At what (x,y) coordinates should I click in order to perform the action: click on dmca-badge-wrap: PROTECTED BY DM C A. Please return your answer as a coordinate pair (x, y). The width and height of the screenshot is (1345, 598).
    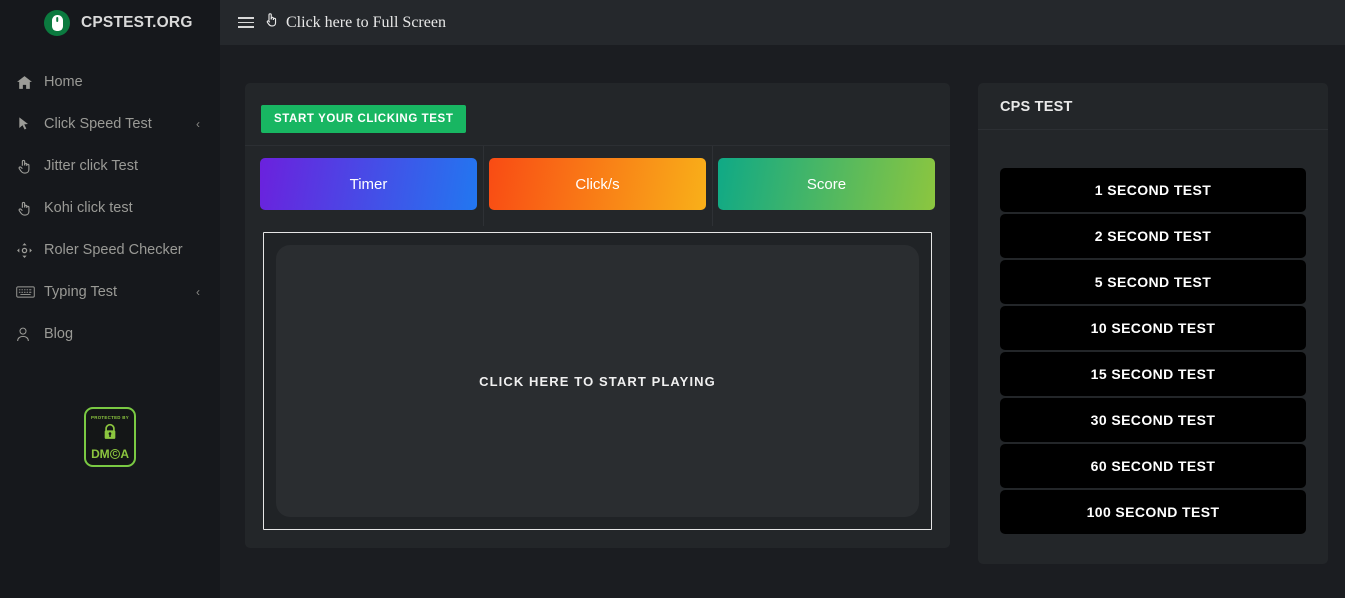
    Looking at the image, I should click on (110, 437).